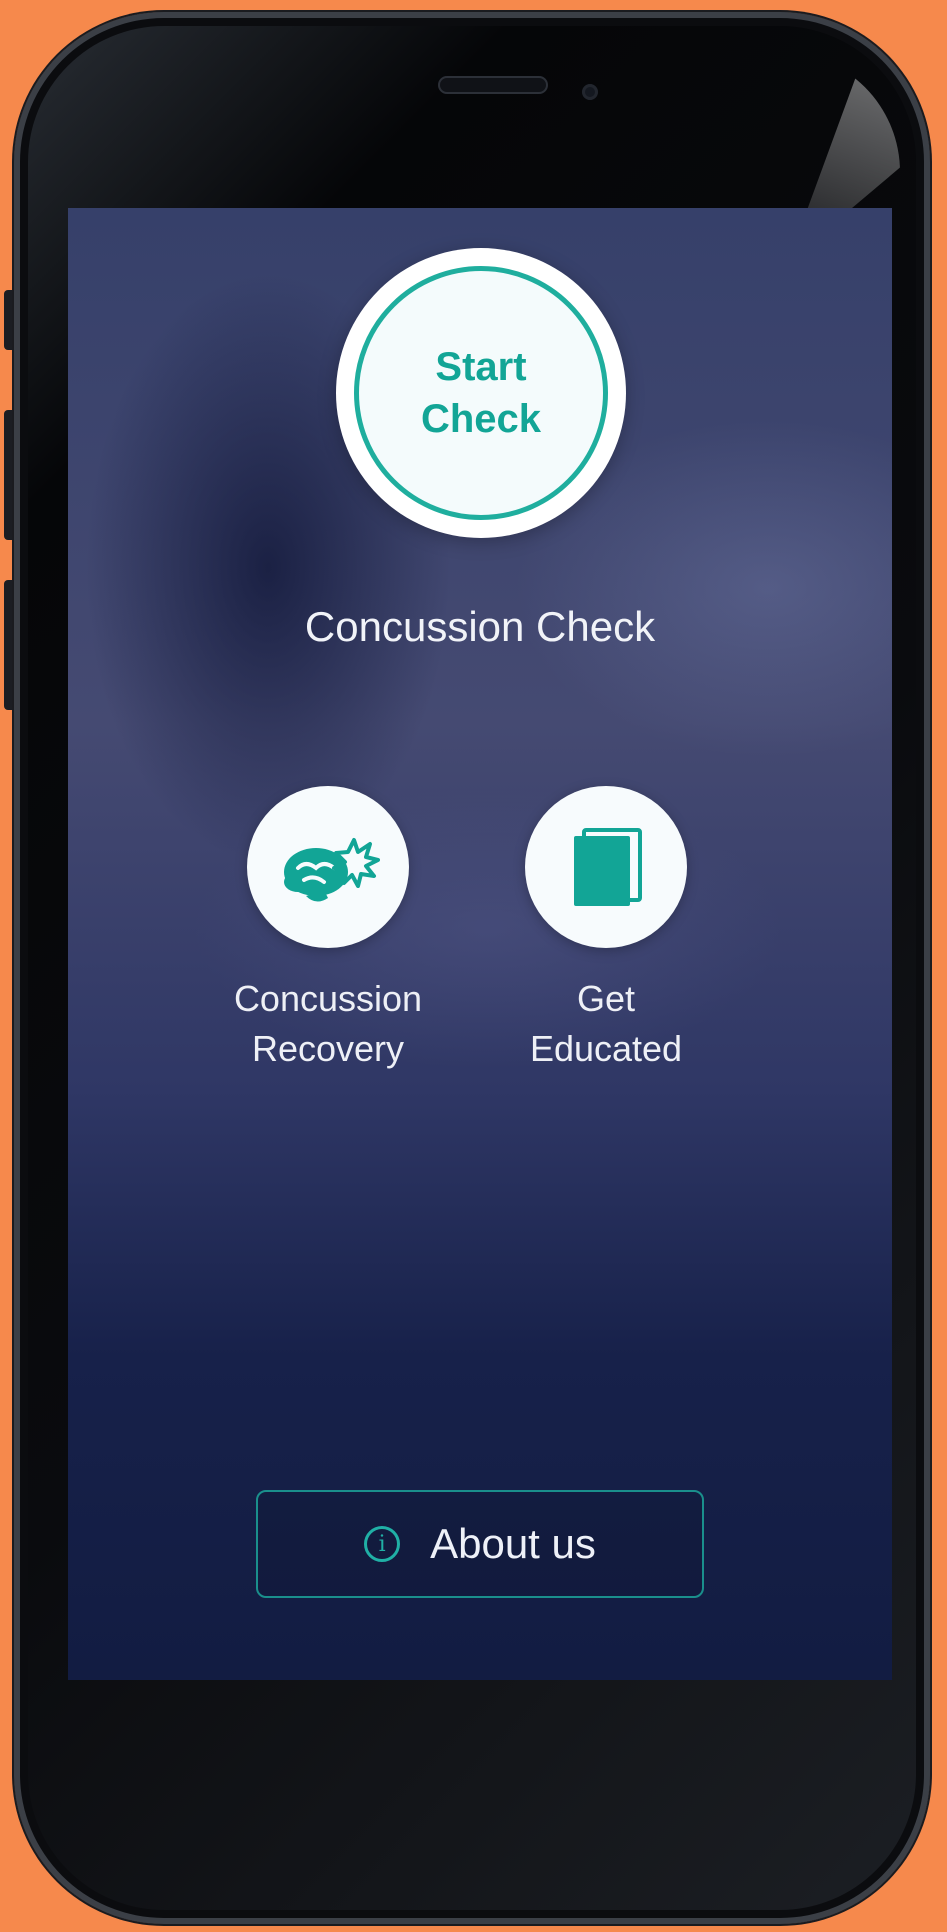 Image resolution: width=947 pixels, height=1932 pixels. What do you see at coordinates (332, 870) in the screenshot?
I see `brain-impact-icon` at bounding box center [332, 870].